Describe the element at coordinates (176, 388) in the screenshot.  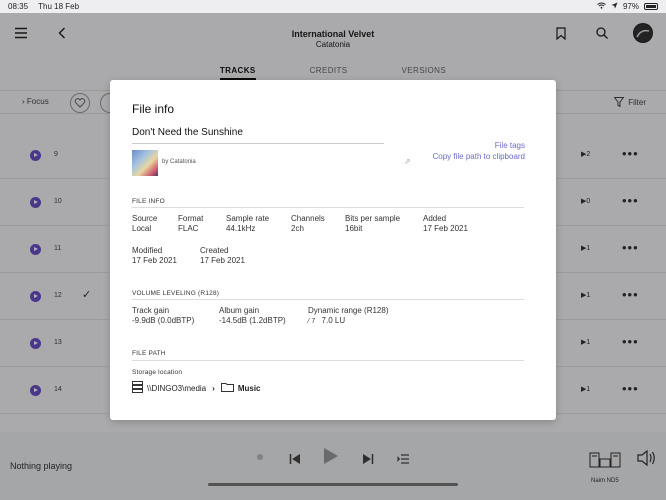
I see `path-root: \\DINGO3\media` at that location.